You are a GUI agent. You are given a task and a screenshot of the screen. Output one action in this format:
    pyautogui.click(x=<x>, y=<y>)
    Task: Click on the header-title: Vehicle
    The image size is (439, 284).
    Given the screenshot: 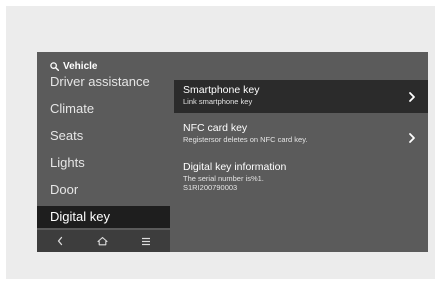 What is the action you would take?
    pyautogui.click(x=80, y=66)
    